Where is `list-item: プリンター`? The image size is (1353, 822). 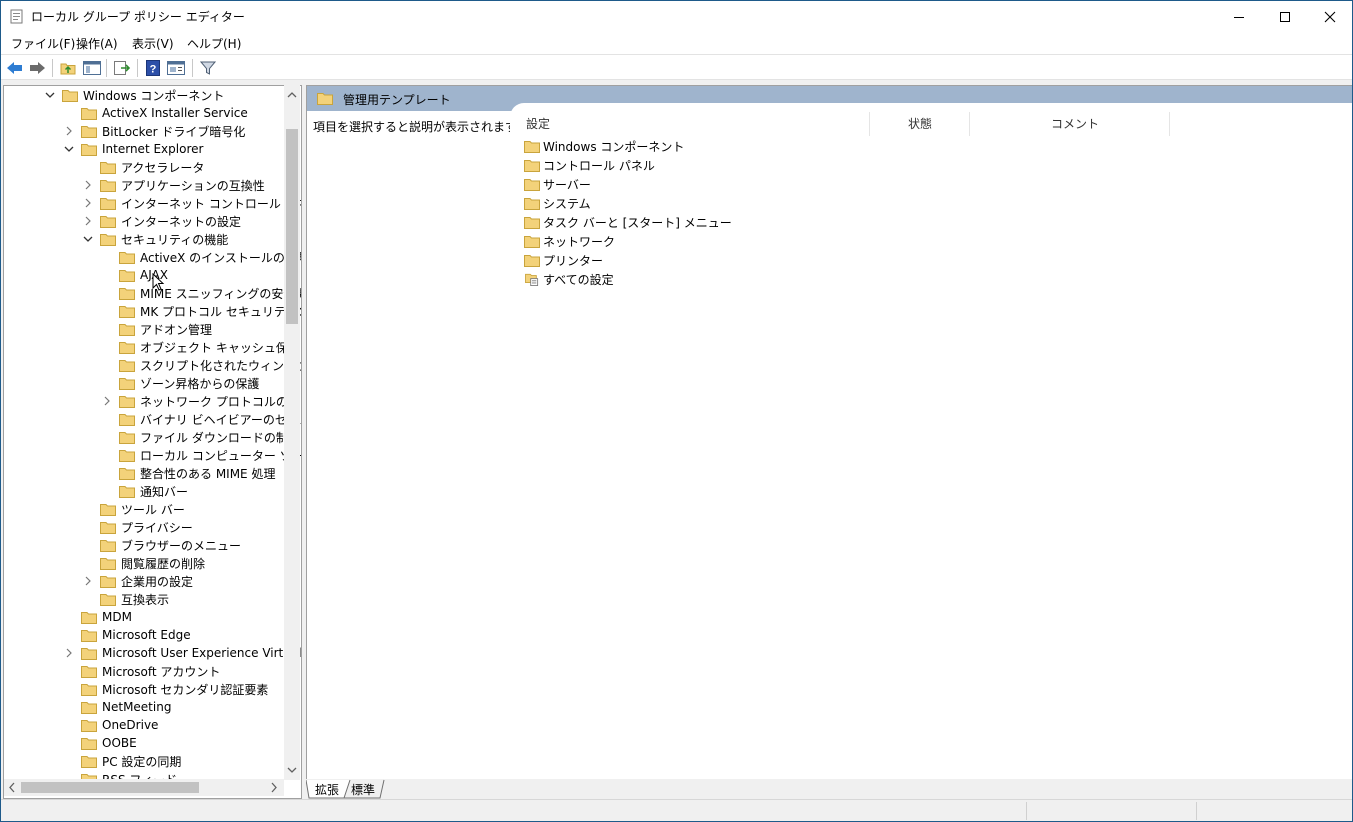 list-item: プリンター is located at coordinates (563, 260).